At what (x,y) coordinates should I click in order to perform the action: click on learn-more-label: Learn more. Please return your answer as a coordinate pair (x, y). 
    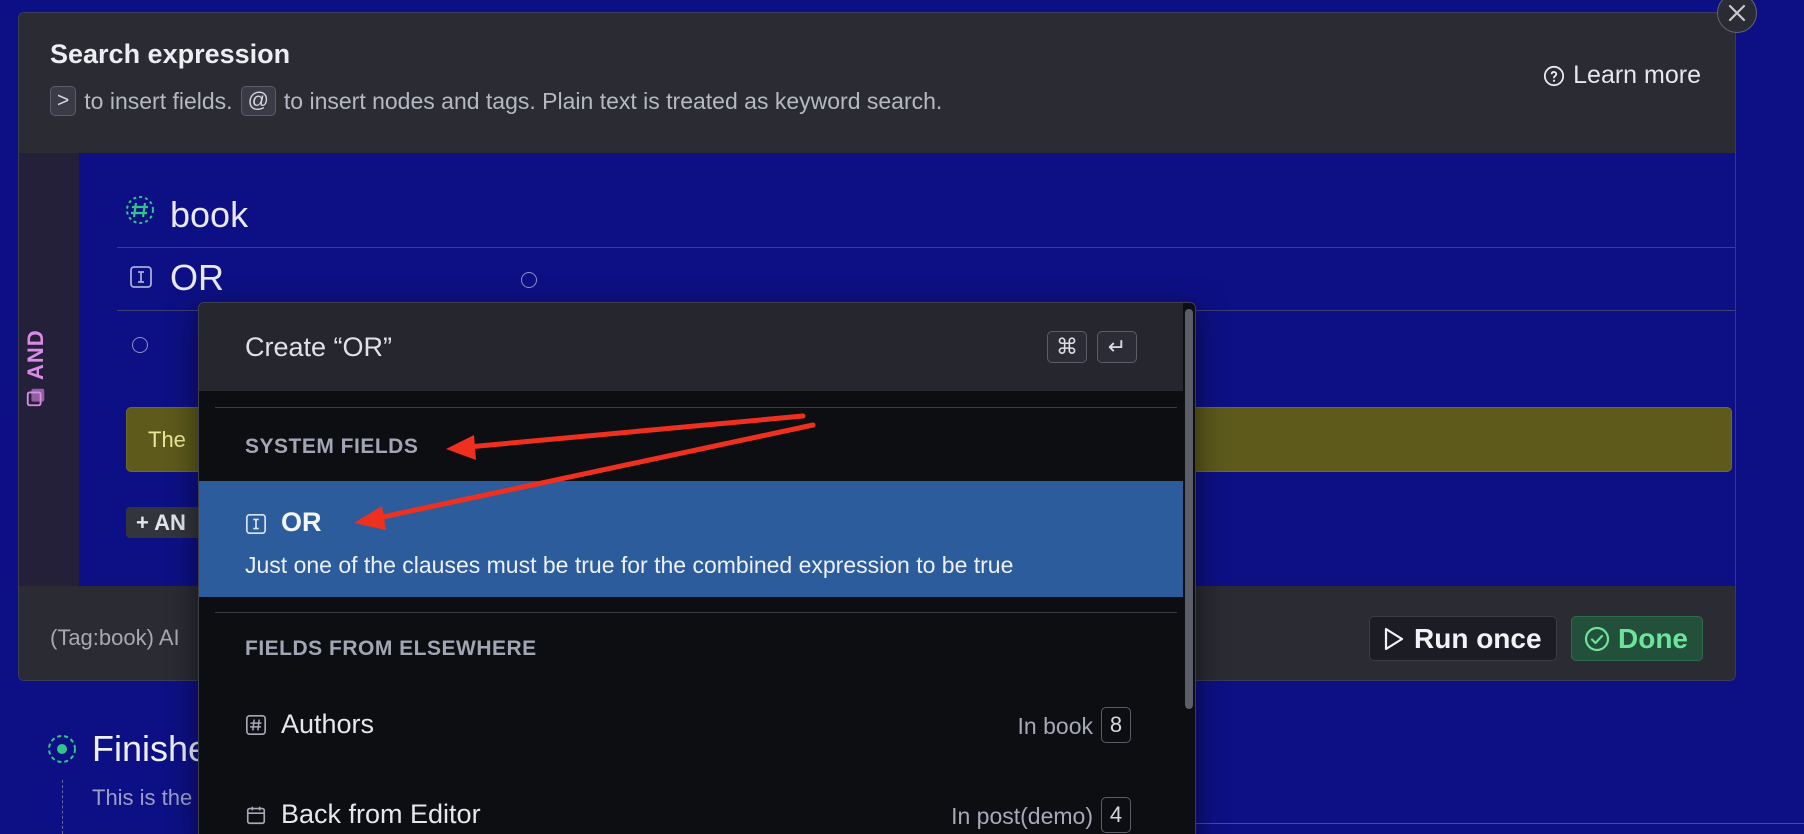
    Looking at the image, I should click on (1637, 75).